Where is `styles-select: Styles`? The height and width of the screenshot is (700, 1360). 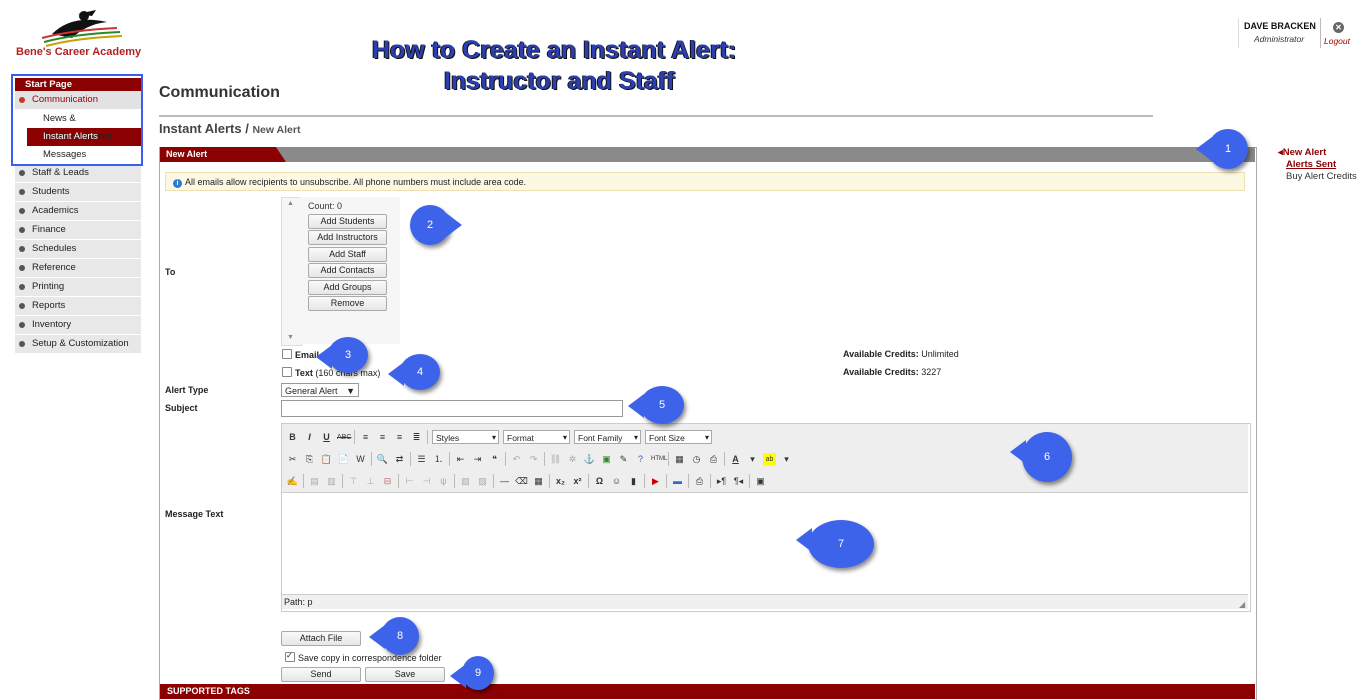 styles-select: Styles is located at coordinates (465, 437).